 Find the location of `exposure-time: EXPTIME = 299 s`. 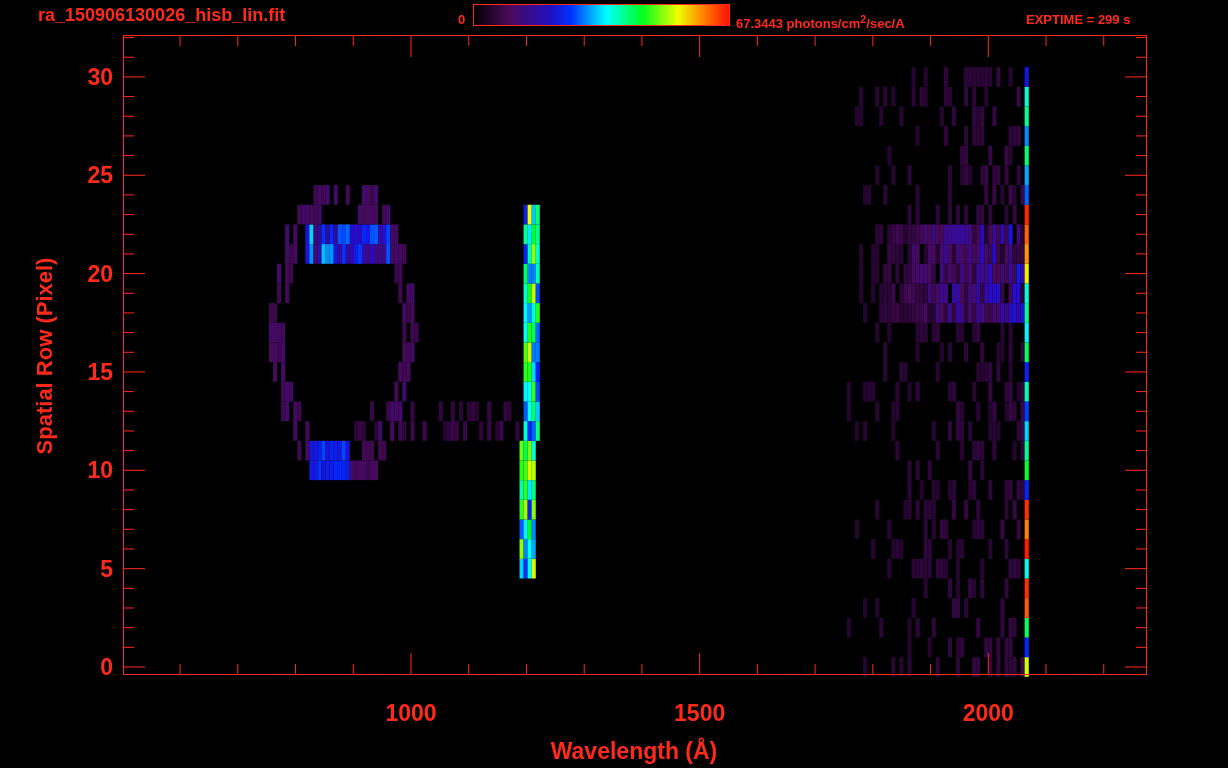

exposure-time: EXPTIME = 299 s is located at coordinates (1078, 19).